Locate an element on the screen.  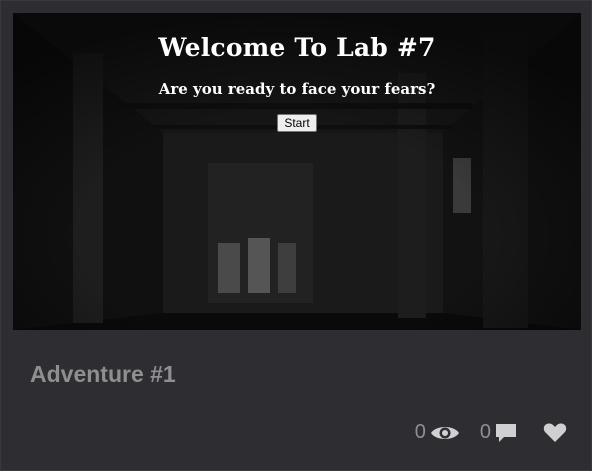
comments-stat: 0 is located at coordinates (498, 432).